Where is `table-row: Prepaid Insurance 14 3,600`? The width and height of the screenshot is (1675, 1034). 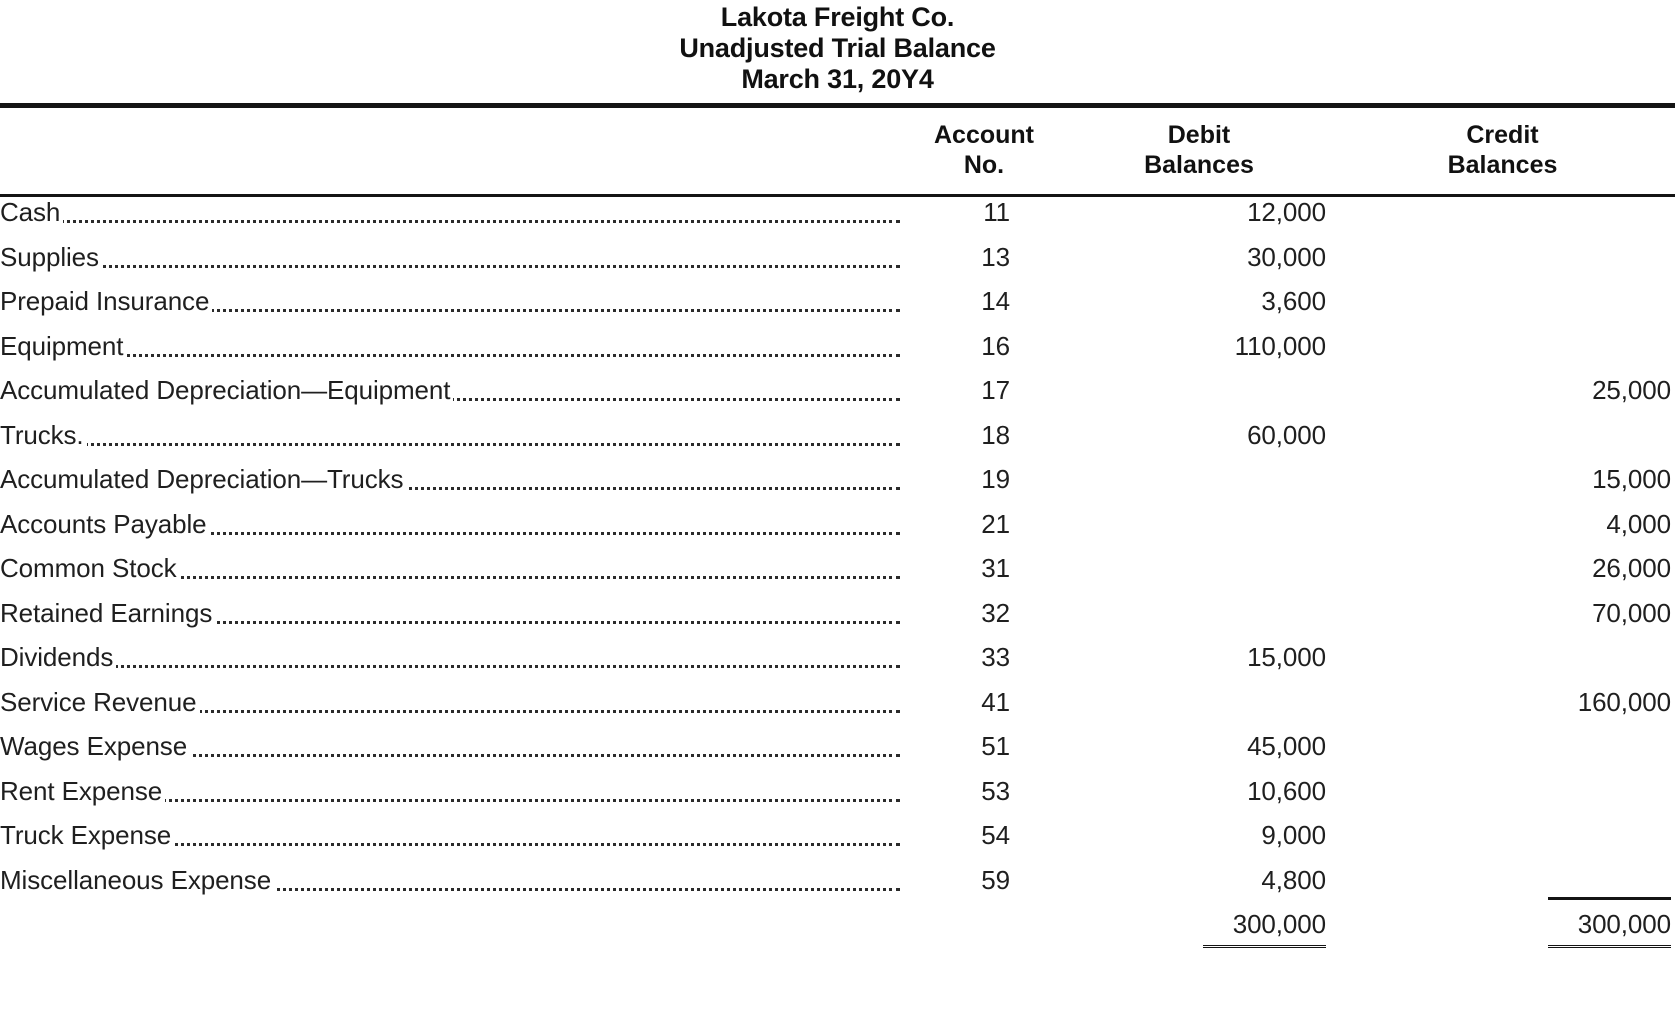
table-row: Prepaid Insurance 14 3,600 is located at coordinates (837, 308).